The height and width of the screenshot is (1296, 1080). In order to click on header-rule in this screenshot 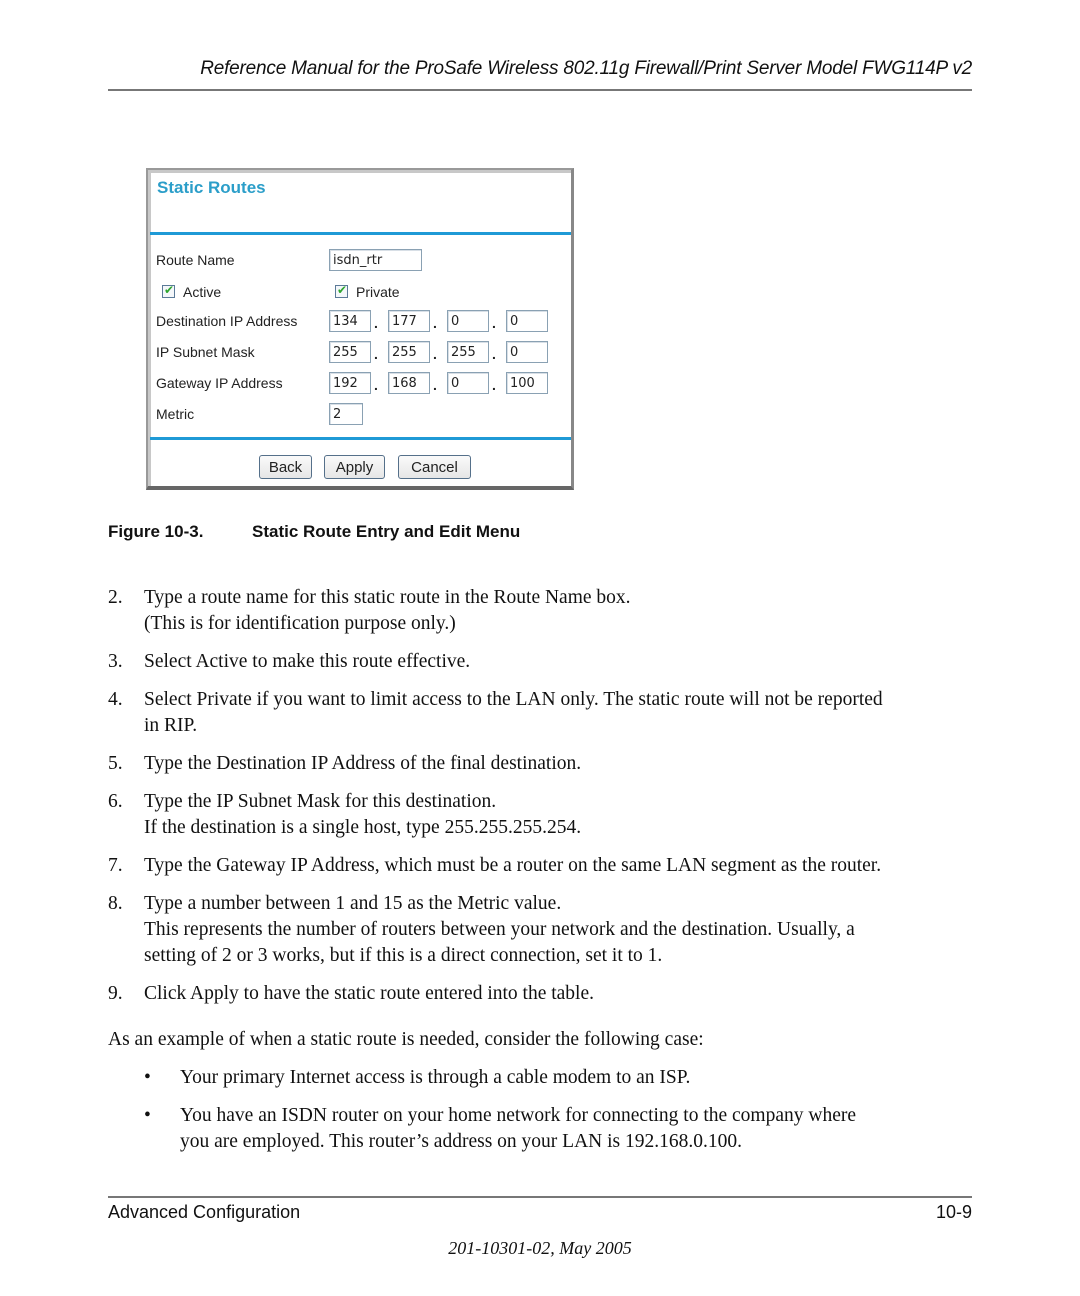, I will do `click(540, 90)`.